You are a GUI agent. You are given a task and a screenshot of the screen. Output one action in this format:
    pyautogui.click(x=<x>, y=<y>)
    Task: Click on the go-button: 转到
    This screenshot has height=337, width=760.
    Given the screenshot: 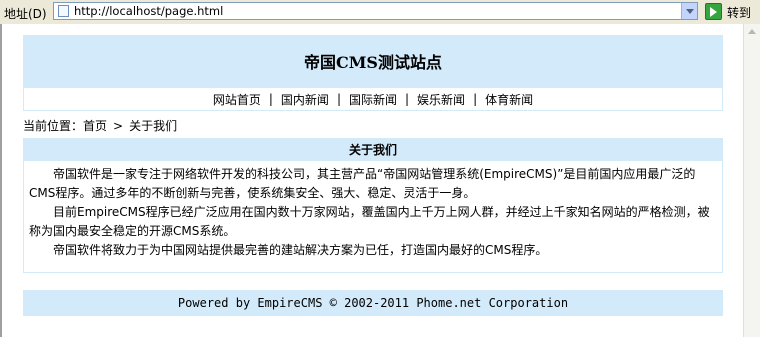 What is the action you would take?
    pyautogui.click(x=732, y=12)
    